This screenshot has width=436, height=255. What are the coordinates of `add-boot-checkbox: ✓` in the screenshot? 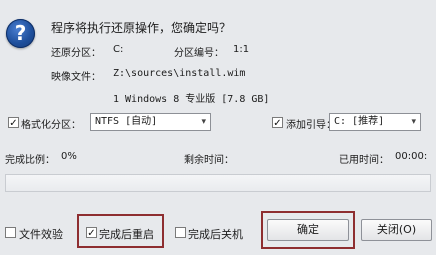 It's located at (277, 123).